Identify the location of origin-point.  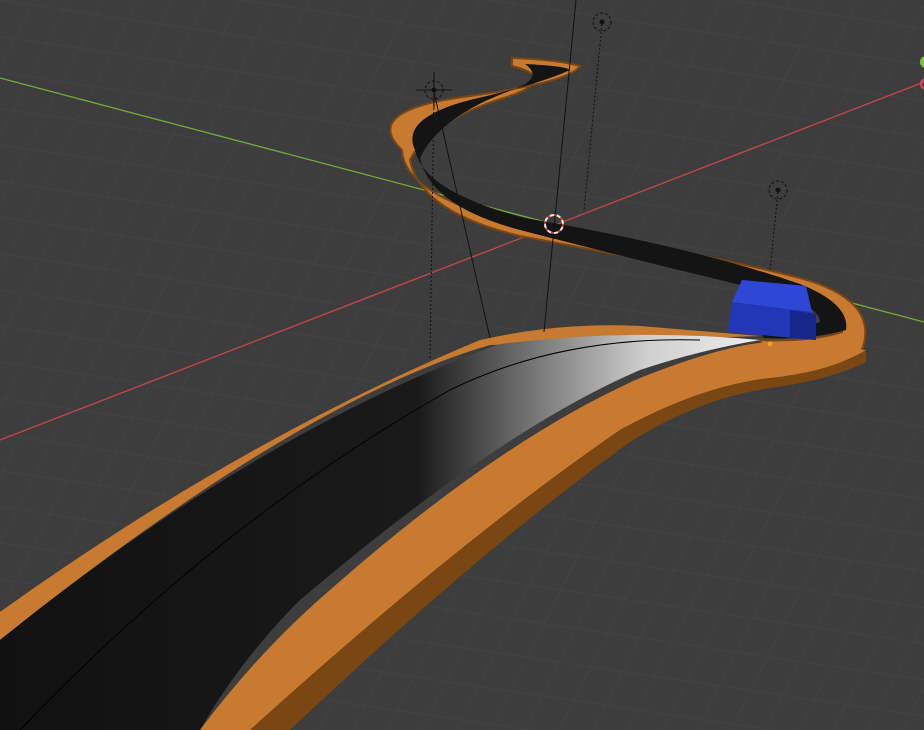
(770, 344).